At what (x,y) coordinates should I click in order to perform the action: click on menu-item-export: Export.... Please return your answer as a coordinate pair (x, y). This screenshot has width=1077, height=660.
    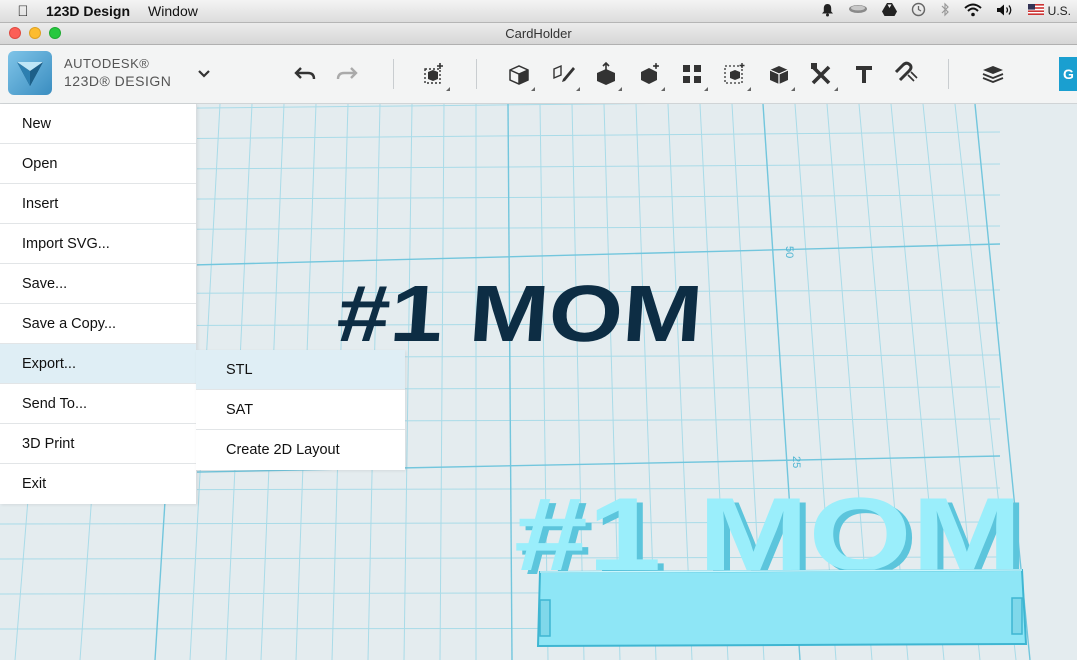
    Looking at the image, I should click on (98, 364).